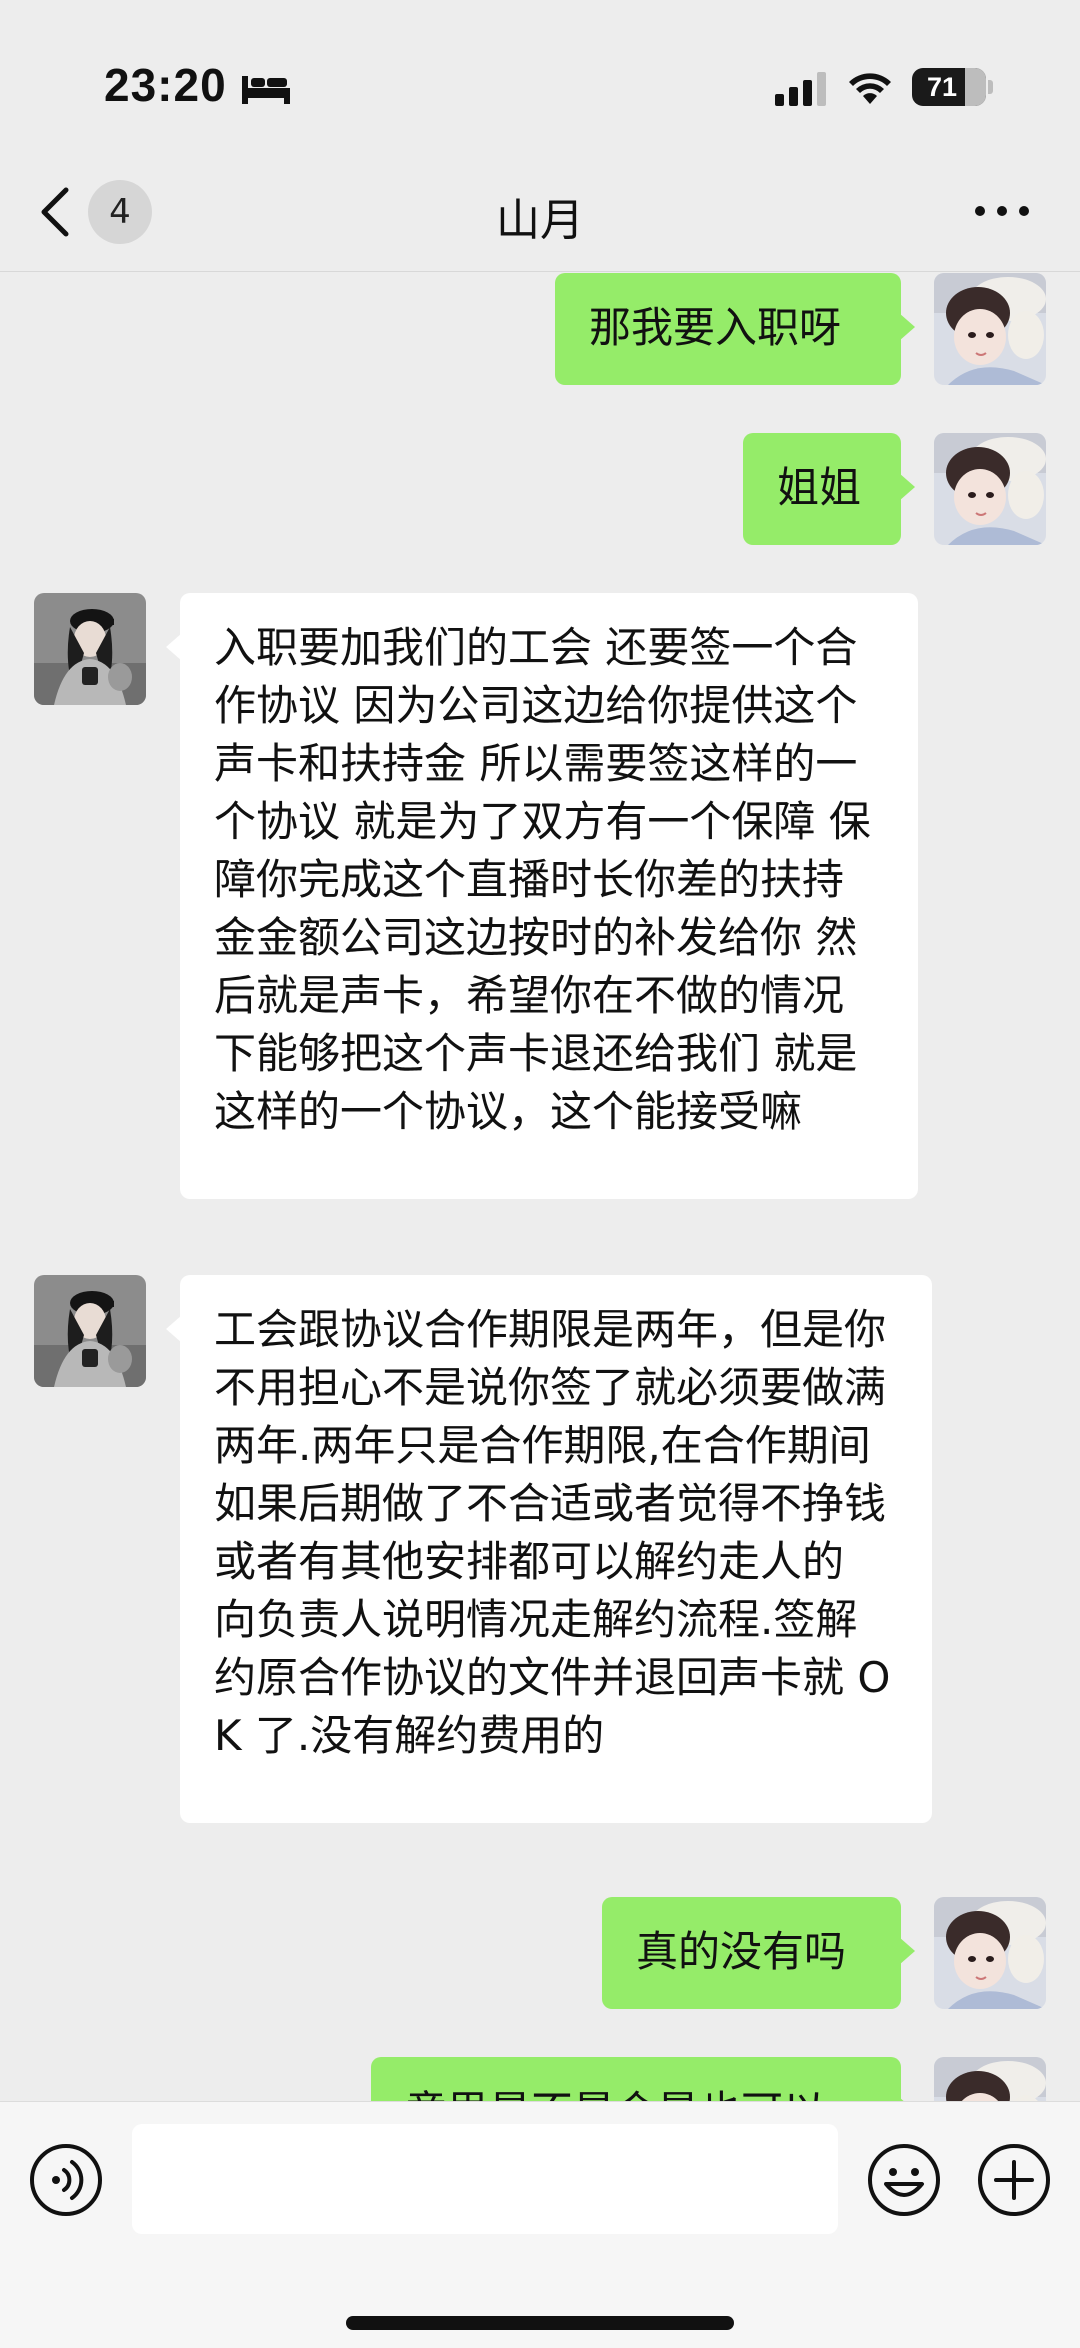  What do you see at coordinates (540, 220) in the screenshot?
I see `chat-title: 山月` at bounding box center [540, 220].